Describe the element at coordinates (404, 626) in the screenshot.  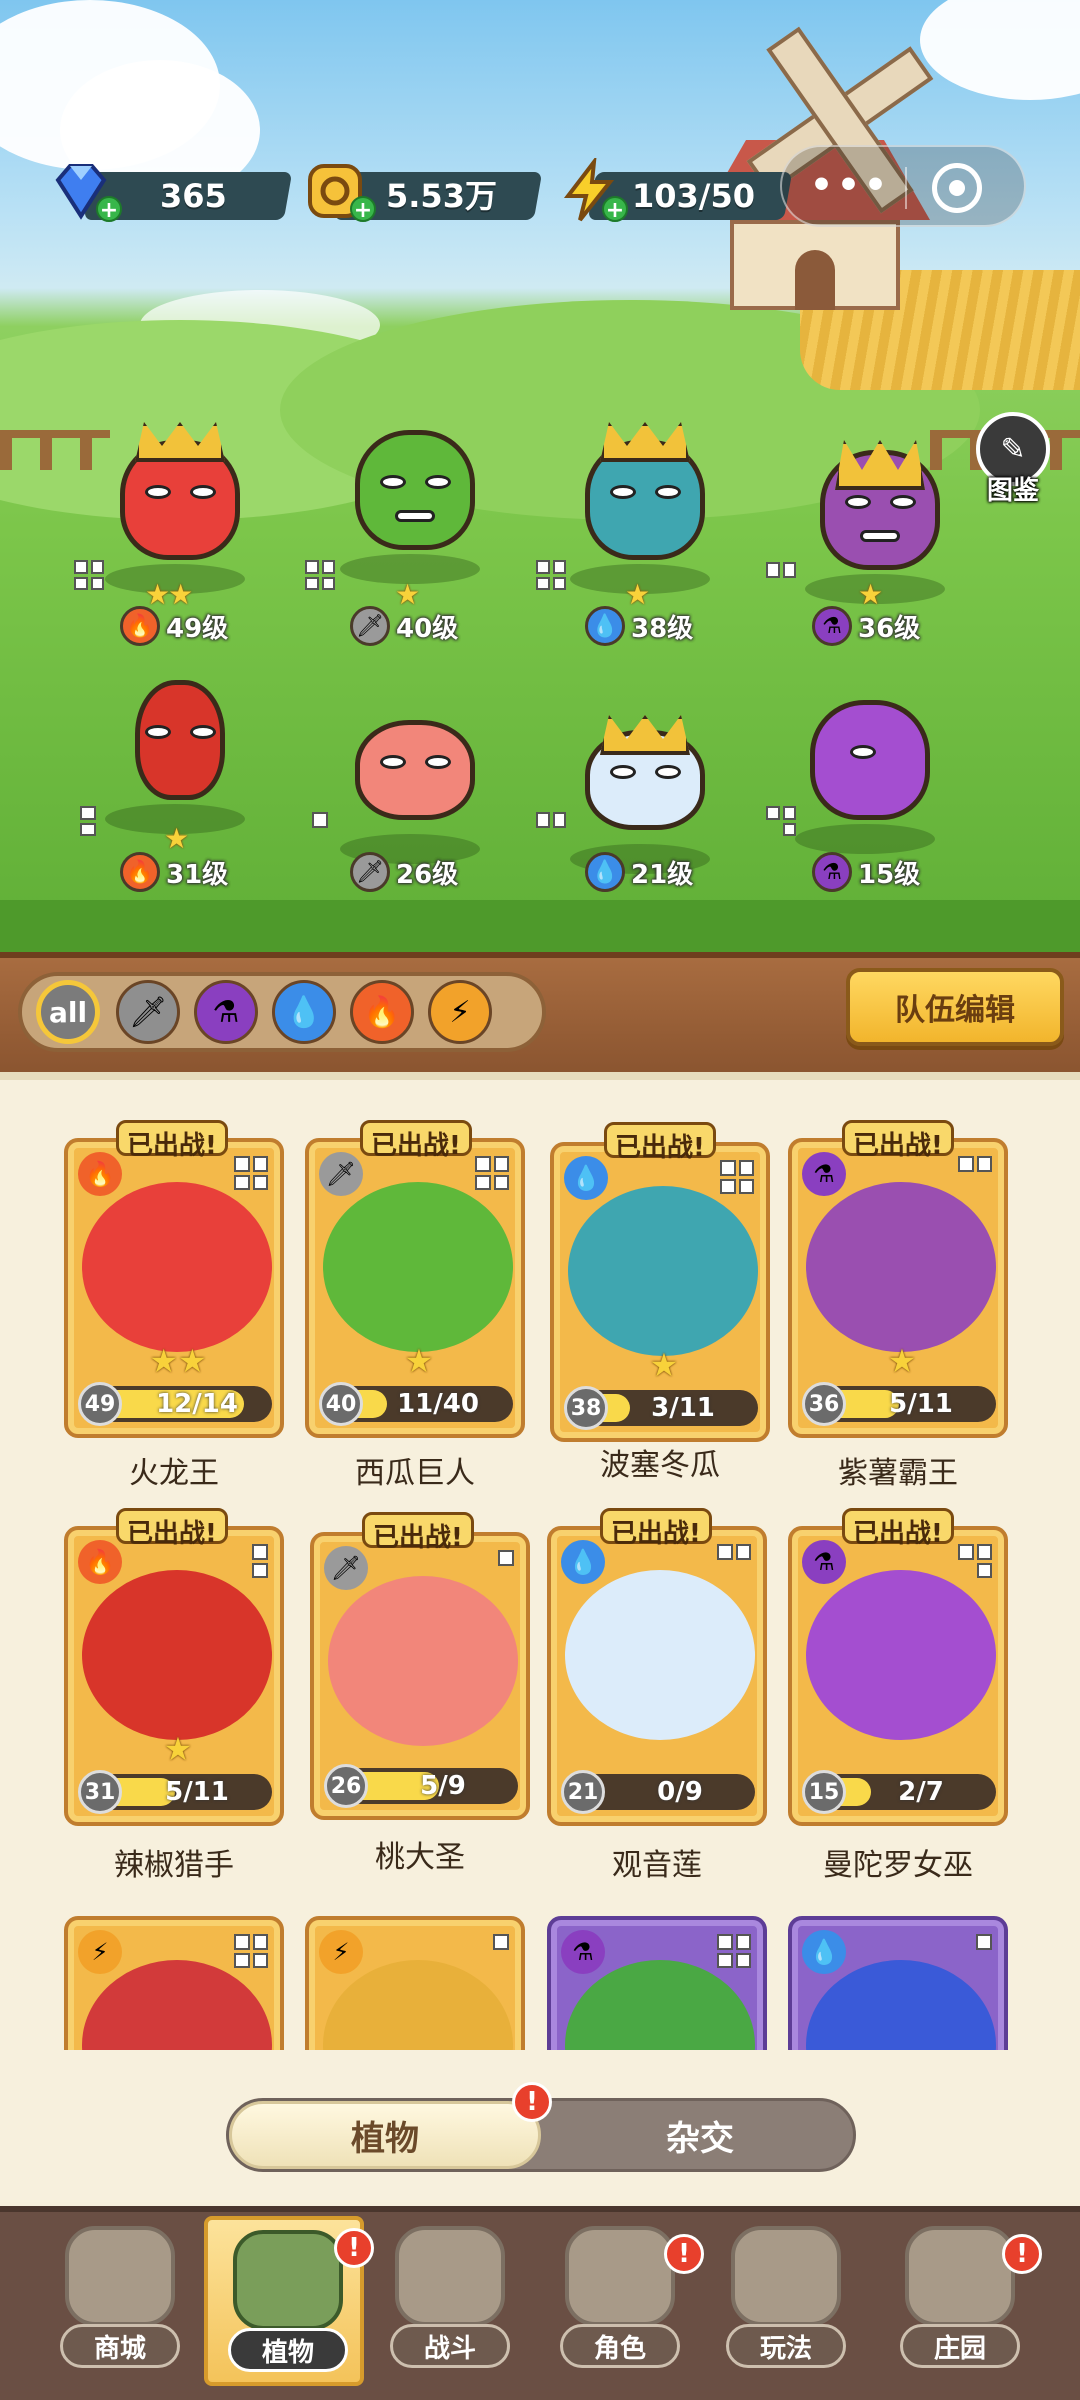
I see `plant-level-tag: 🗡 40级` at that location.